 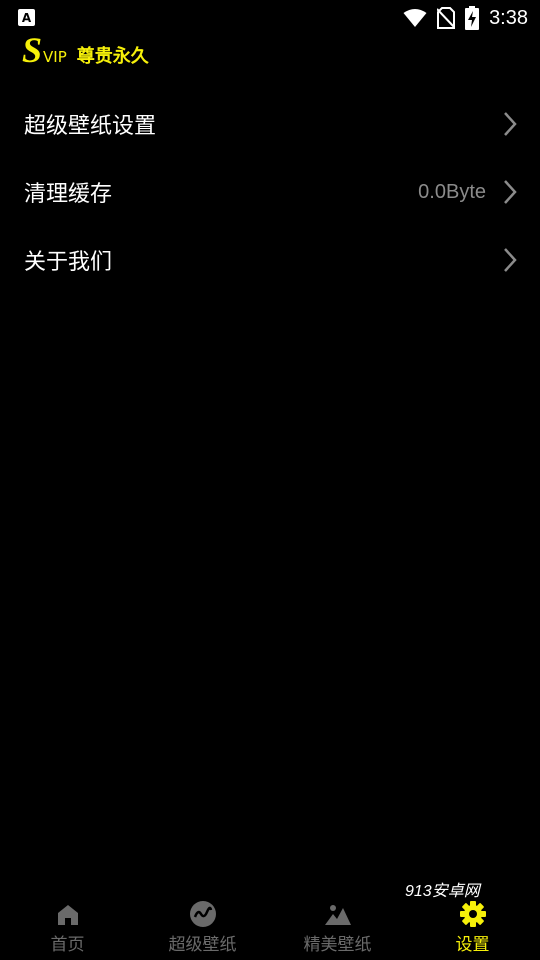 I want to click on status-icons: 3:38, so click(x=465, y=18).